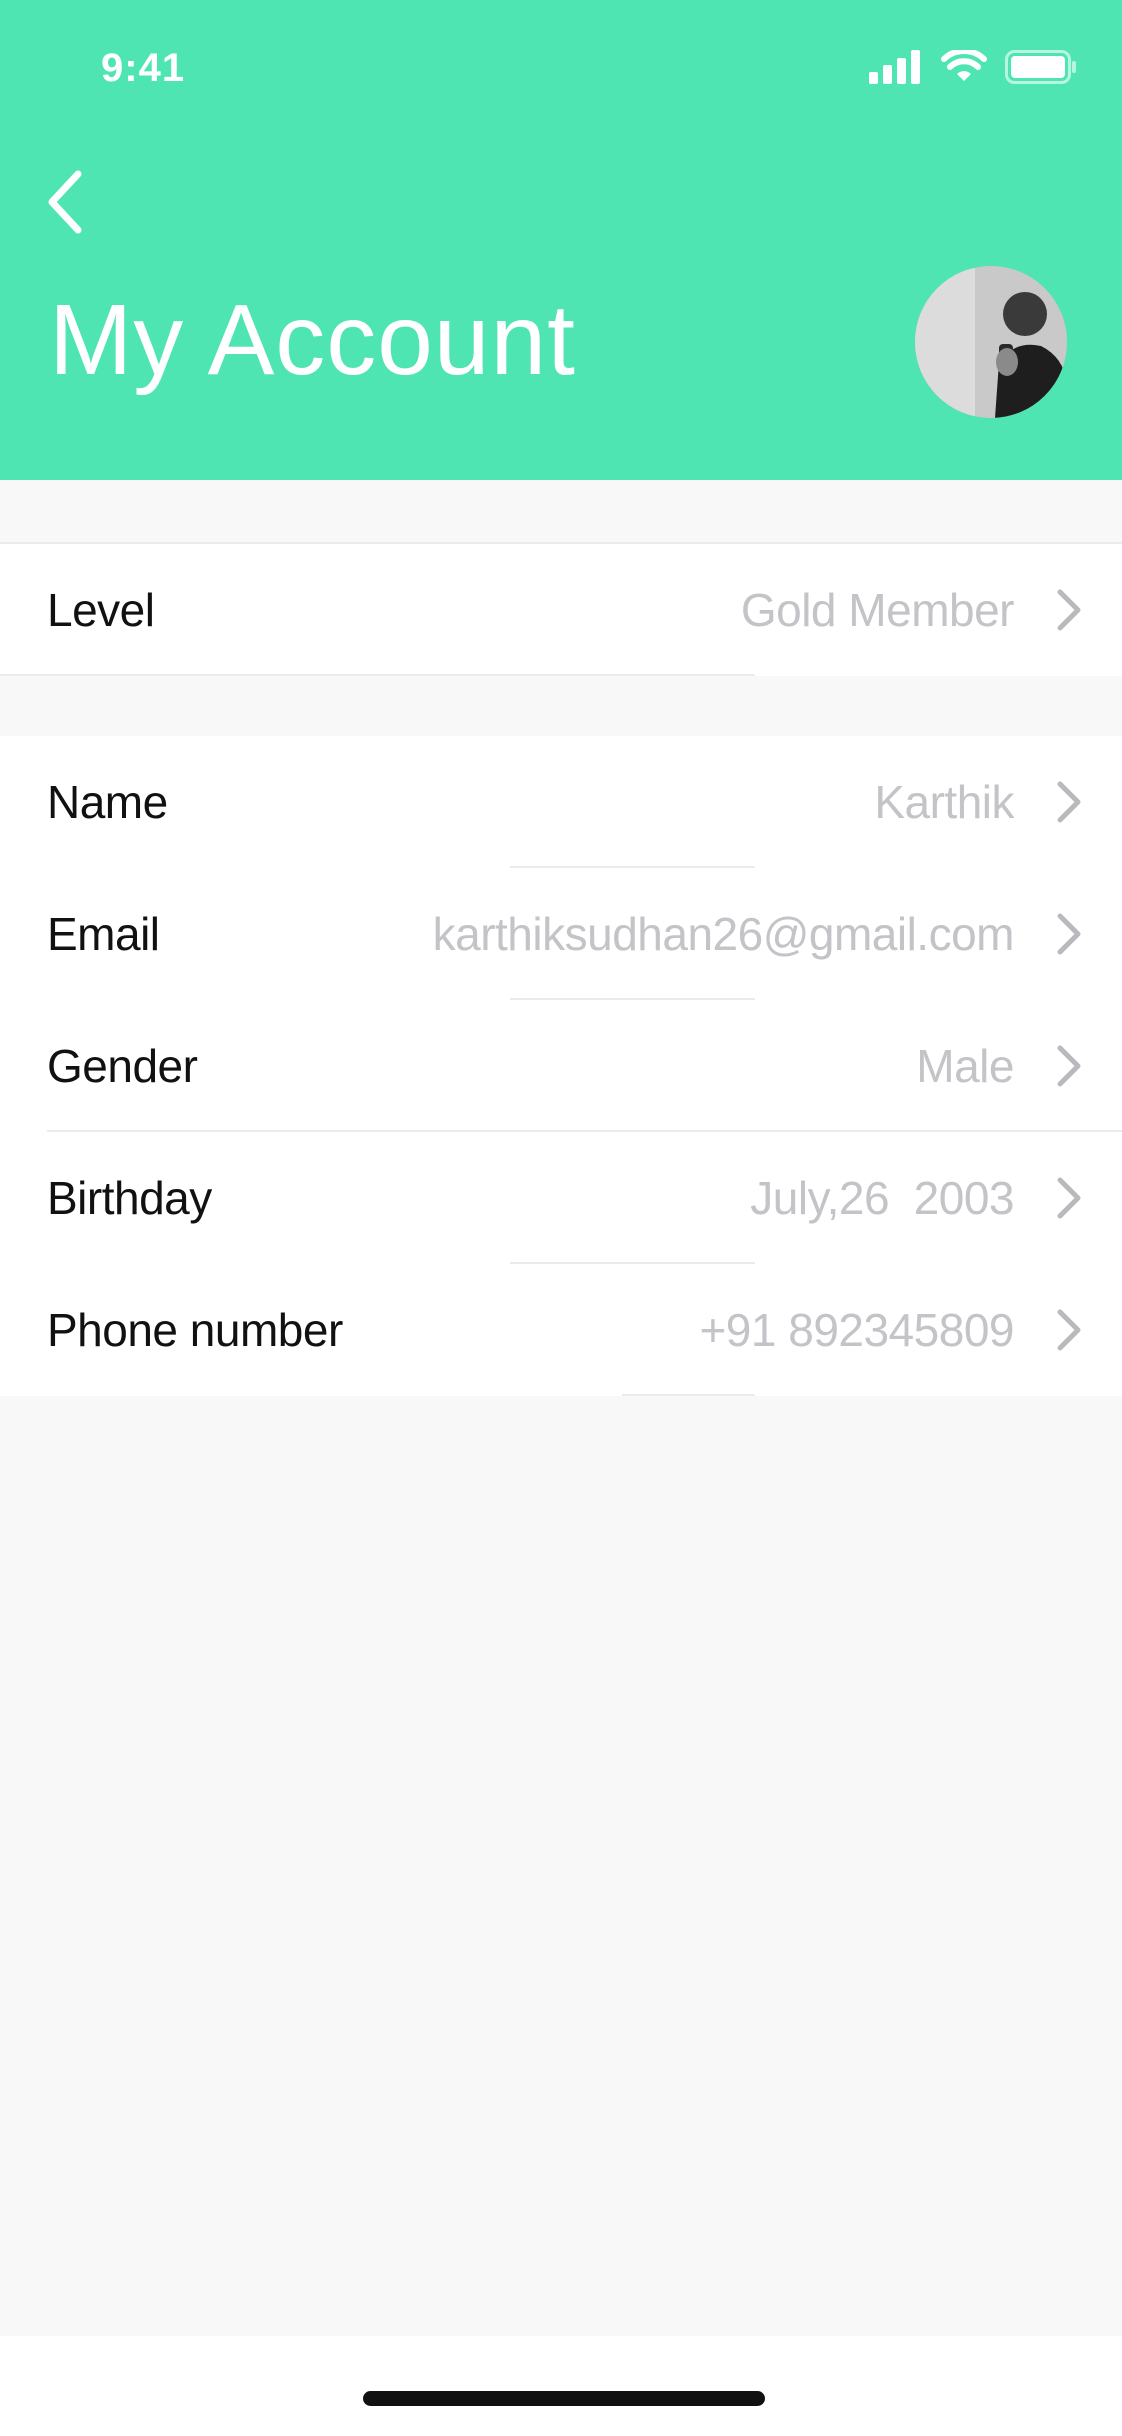 The height and width of the screenshot is (2436, 1122). Describe the element at coordinates (195, 1330) in the screenshot. I see `row-label: Phone number` at that location.